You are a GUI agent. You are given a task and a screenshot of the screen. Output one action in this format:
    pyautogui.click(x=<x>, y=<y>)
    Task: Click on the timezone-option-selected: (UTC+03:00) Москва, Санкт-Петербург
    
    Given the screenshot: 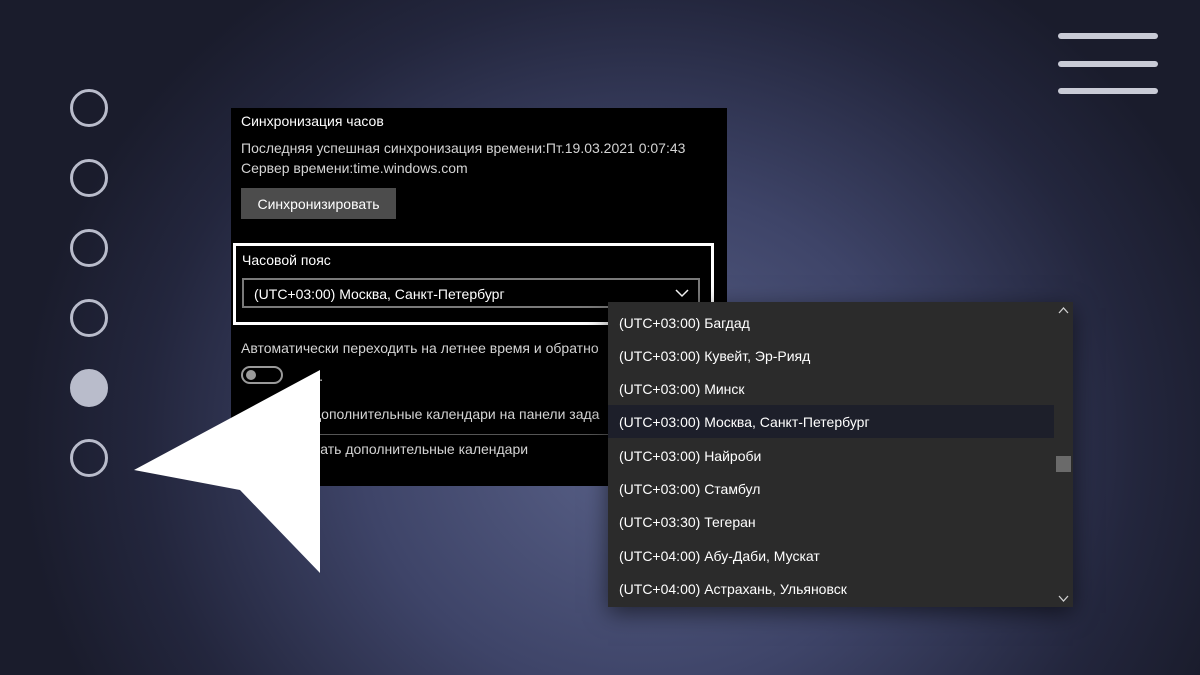 What is the action you would take?
    pyautogui.click(x=831, y=421)
    